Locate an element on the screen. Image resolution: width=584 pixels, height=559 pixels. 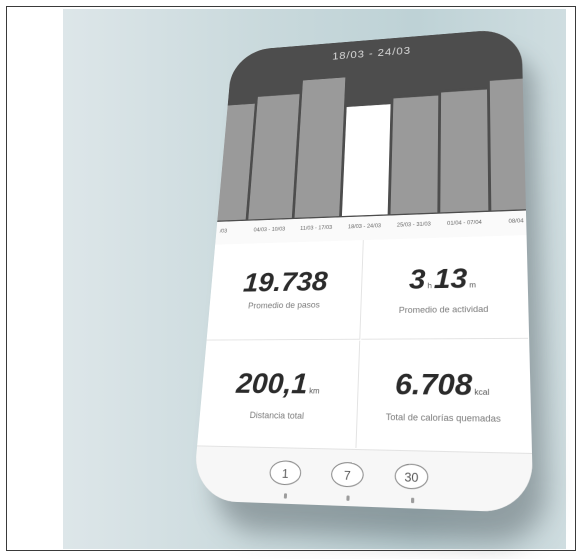
activity-minutes-unit: m is located at coordinates (473, 285).